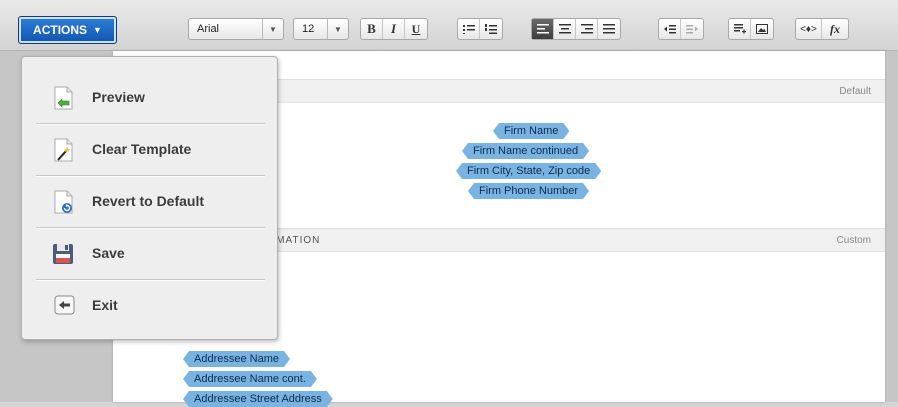  Describe the element at coordinates (528, 171) in the screenshot. I see `firm-city-state-zip-field: Firm City, State, Zip code` at that location.